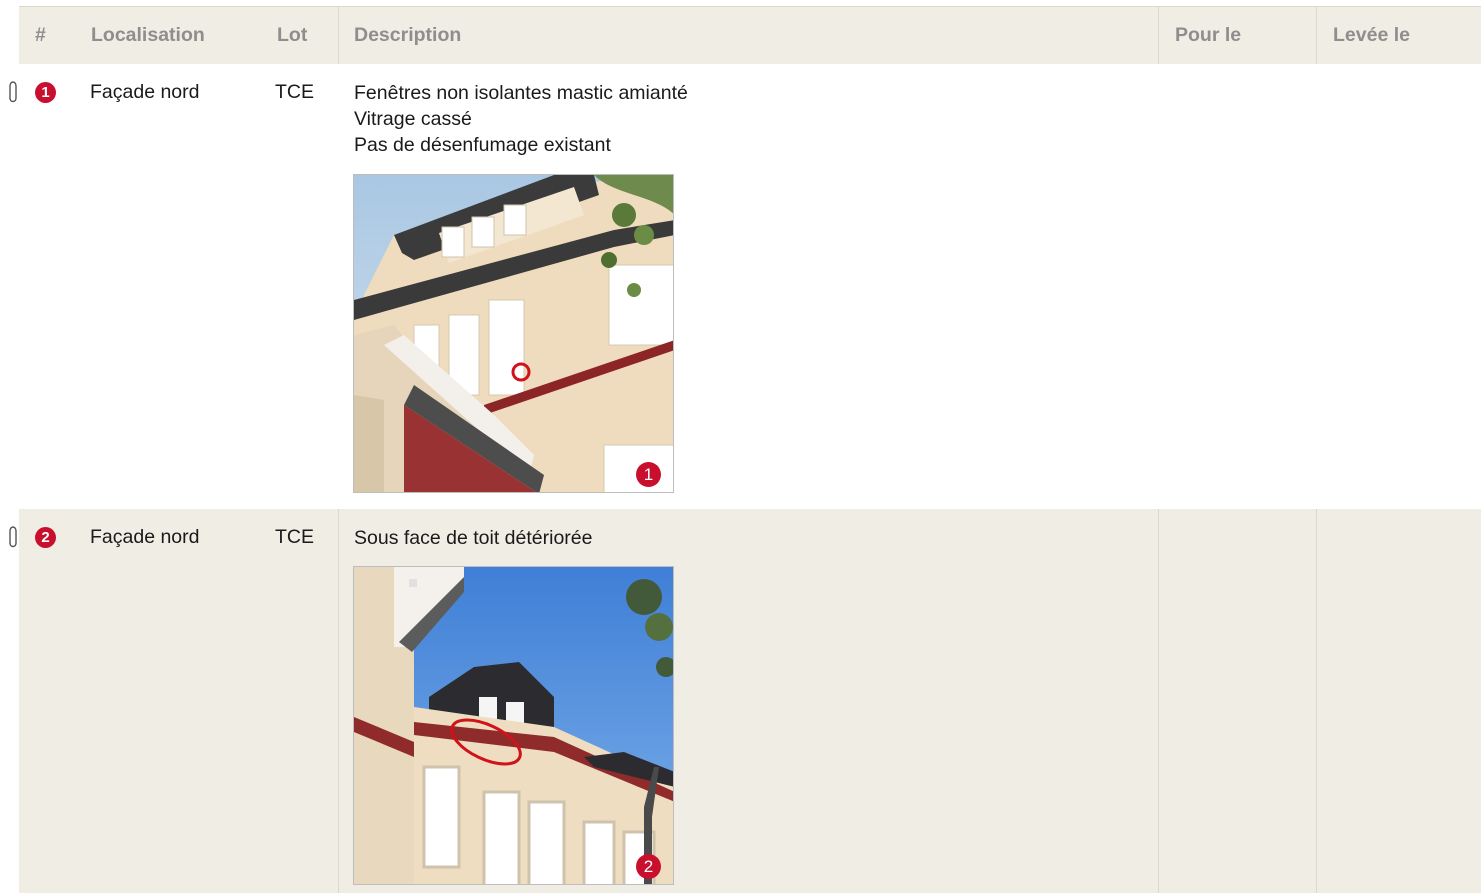 The width and height of the screenshot is (1481, 893). I want to click on header-lifted-date: Levée le, so click(1371, 35).